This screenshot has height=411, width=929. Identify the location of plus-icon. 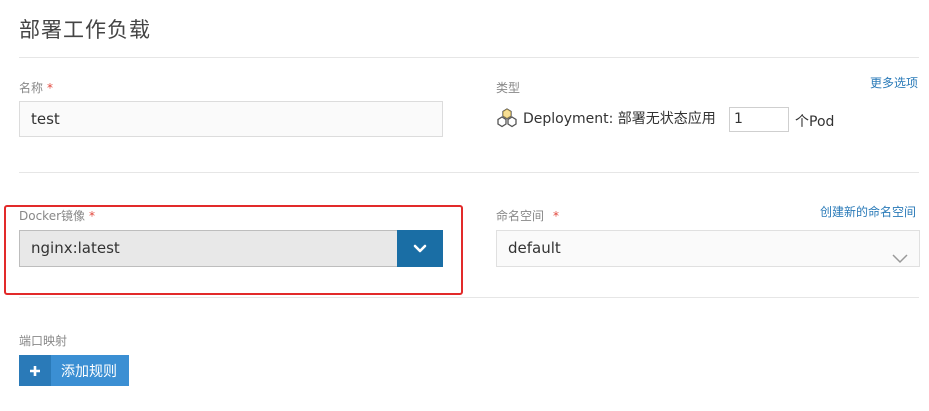
(35, 370).